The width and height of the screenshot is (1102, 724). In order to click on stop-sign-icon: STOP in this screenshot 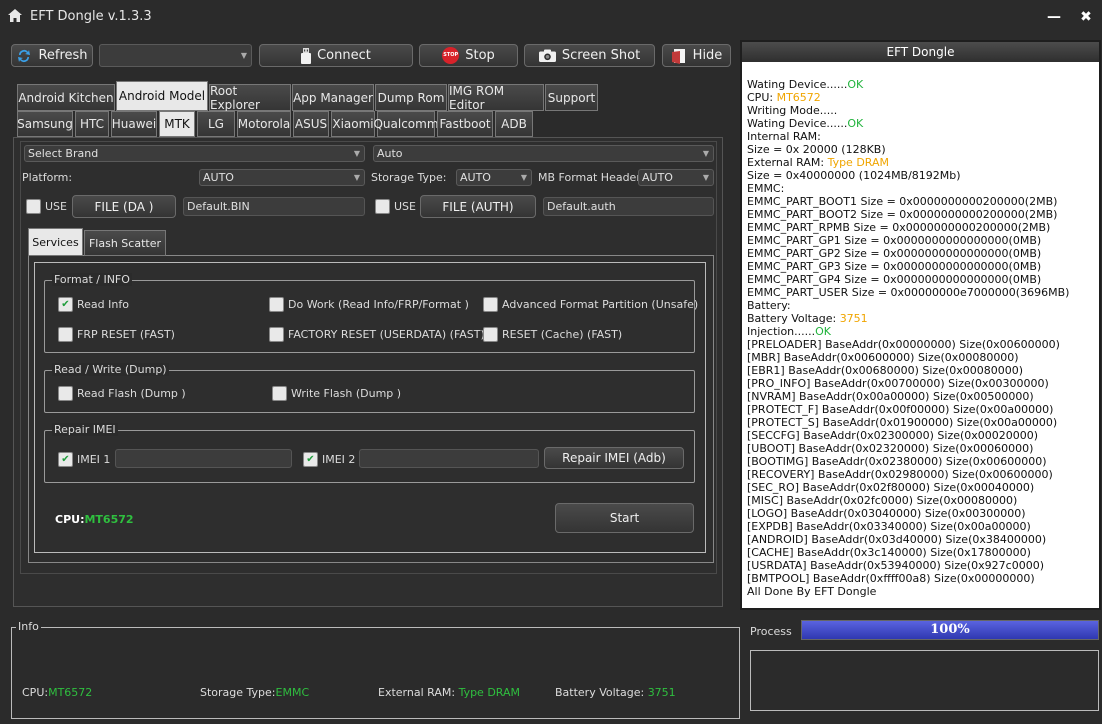, I will do `click(451, 55)`.